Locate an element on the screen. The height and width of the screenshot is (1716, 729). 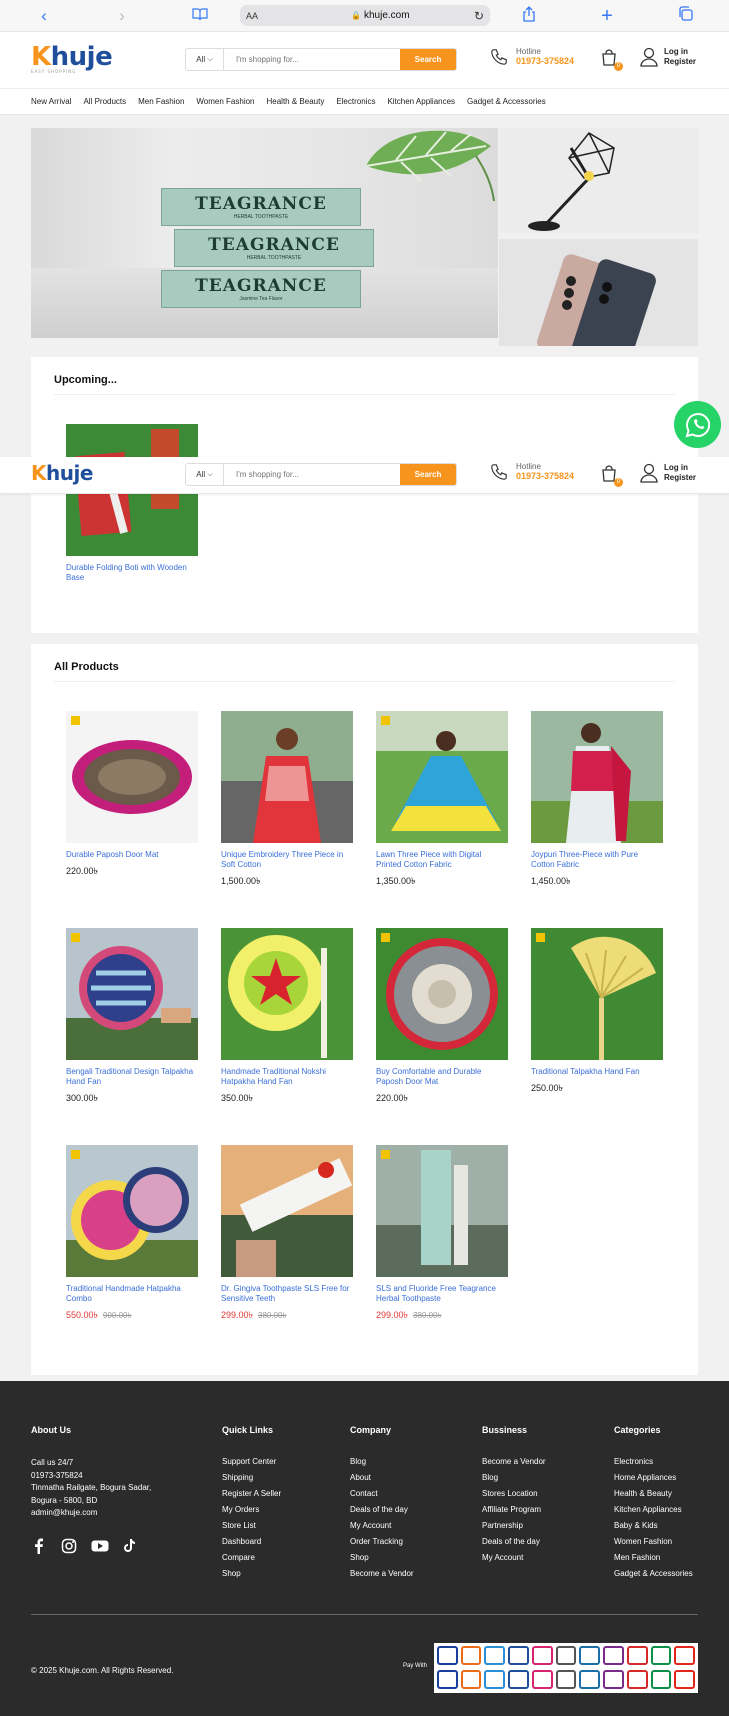
account-menu: Log in Register is located at coordinates (668, 57).